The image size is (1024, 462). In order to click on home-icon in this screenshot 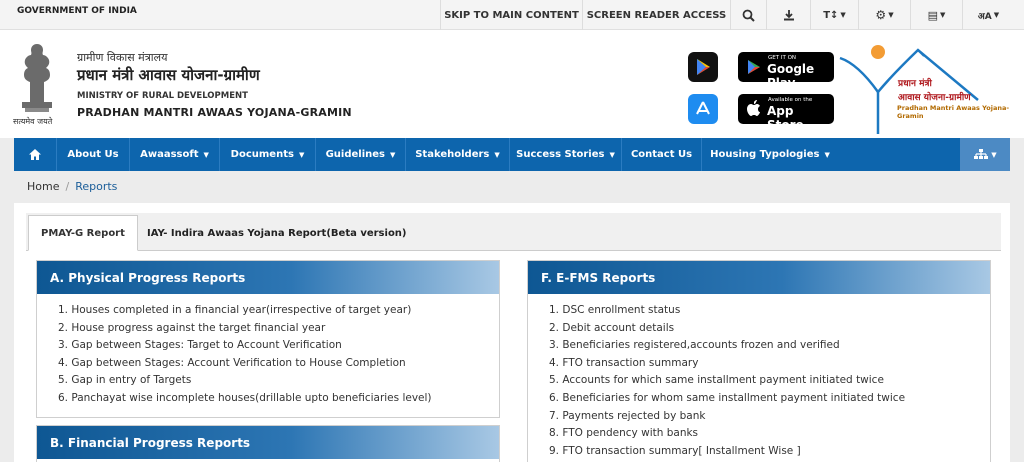, I will do `click(35, 154)`.